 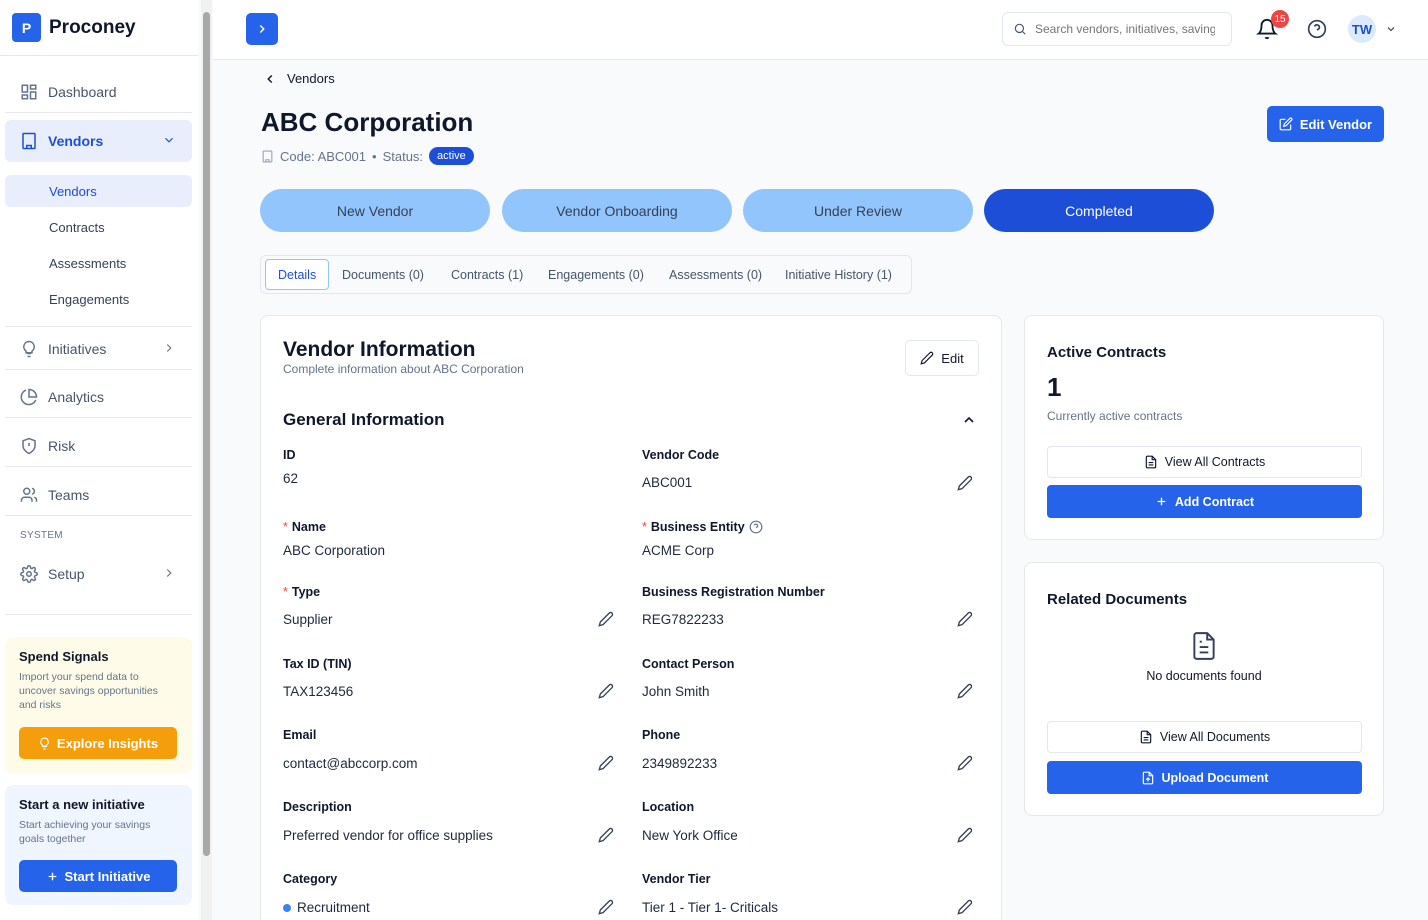 I want to click on active-contracts-count: 1, so click(x=1054, y=387).